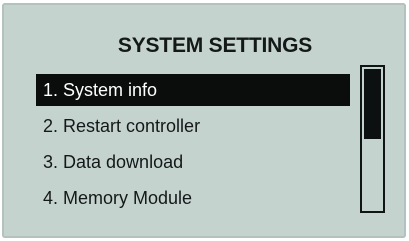  Describe the element at coordinates (193, 126) in the screenshot. I see `menu-item-restart-controller: 2. Restart controller` at that location.